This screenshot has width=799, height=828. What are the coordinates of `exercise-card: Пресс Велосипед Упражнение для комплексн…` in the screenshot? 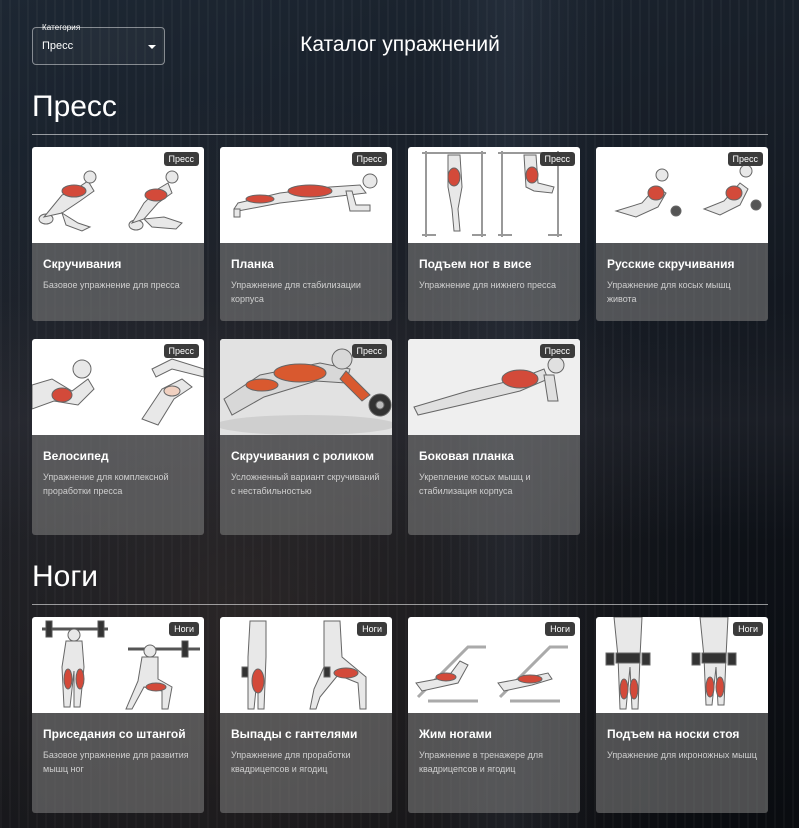 It's located at (118, 437).